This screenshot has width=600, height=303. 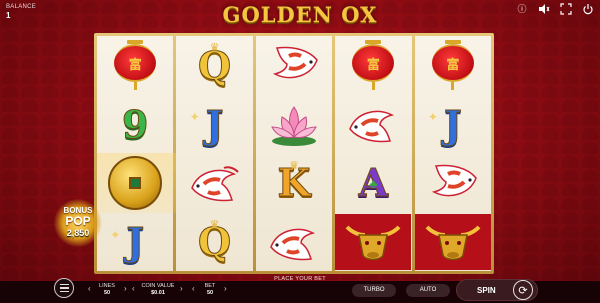 I want to click on game-logo: GOLDEN OX, so click(x=300, y=14).